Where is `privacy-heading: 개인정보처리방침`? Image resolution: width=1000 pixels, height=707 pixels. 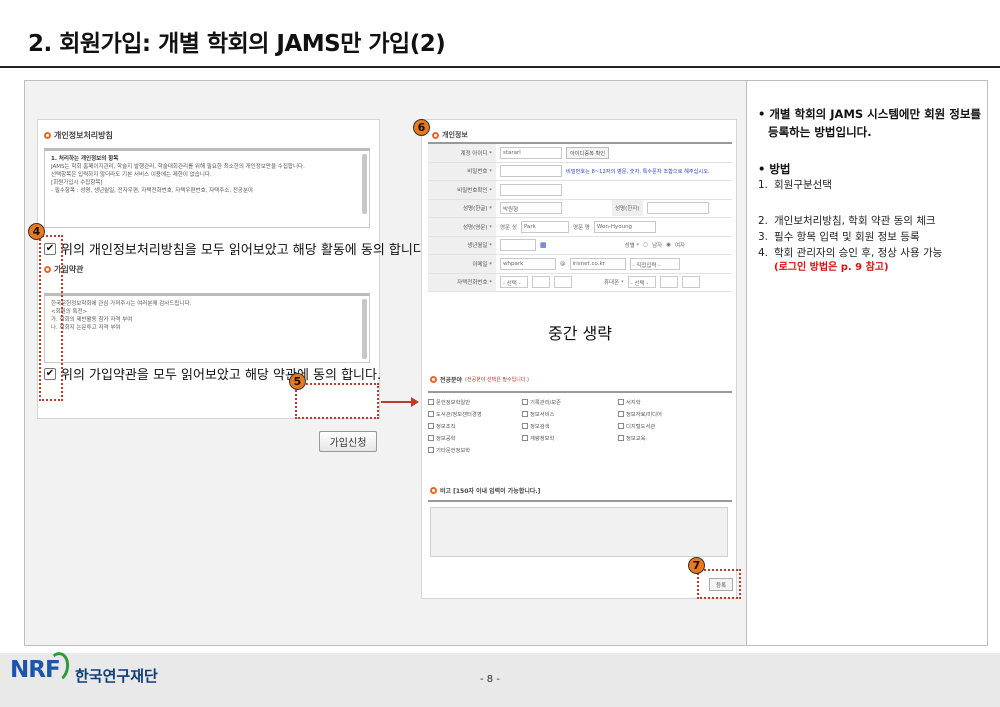
privacy-heading: 개인정보처리방침 is located at coordinates (78, 135).